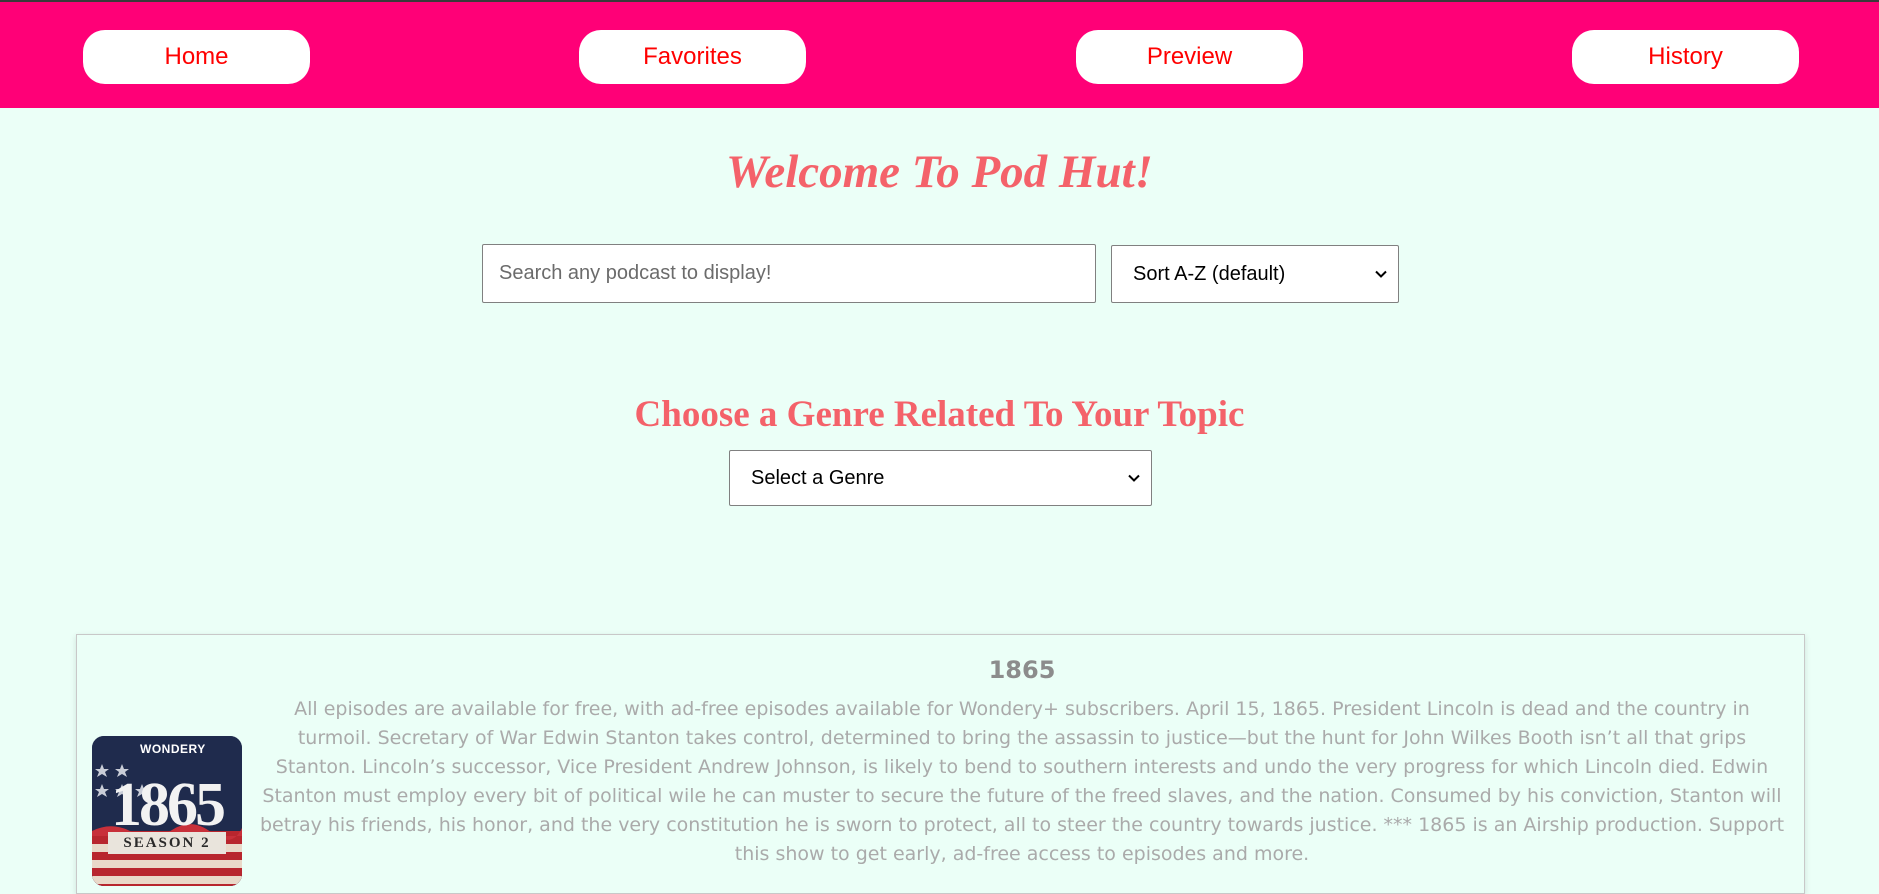 The image size is (1879, 894). What do you see at coordinates (939, 414) in the screenshot?
I see `genre-heading: Choose a Genre Related To Your Topic` at bounding box center [939, 414].